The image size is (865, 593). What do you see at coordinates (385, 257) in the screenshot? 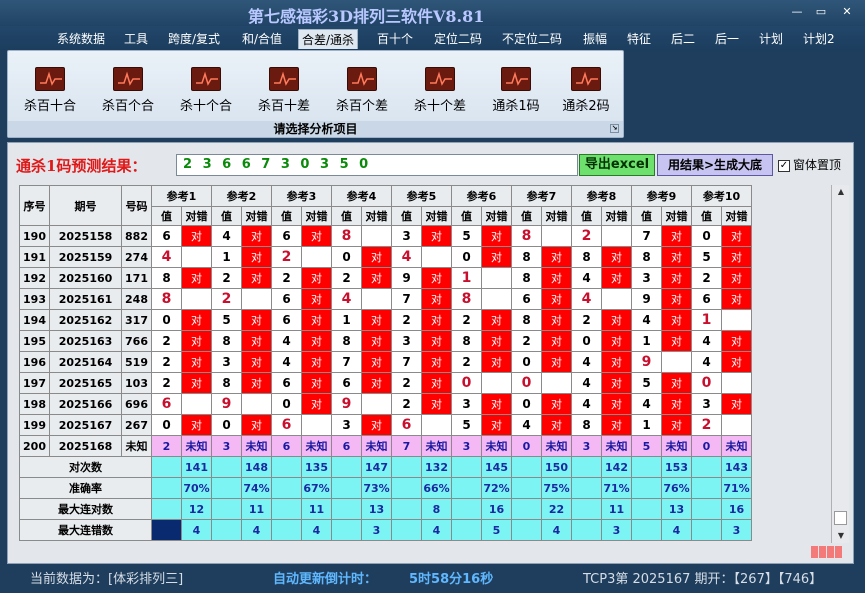
I see `table-row: 191 2025159 274 4 1 对 2 0 对 4 0 对 8 对 8 对 8 对 5 对` at bounding box center [385, 257].